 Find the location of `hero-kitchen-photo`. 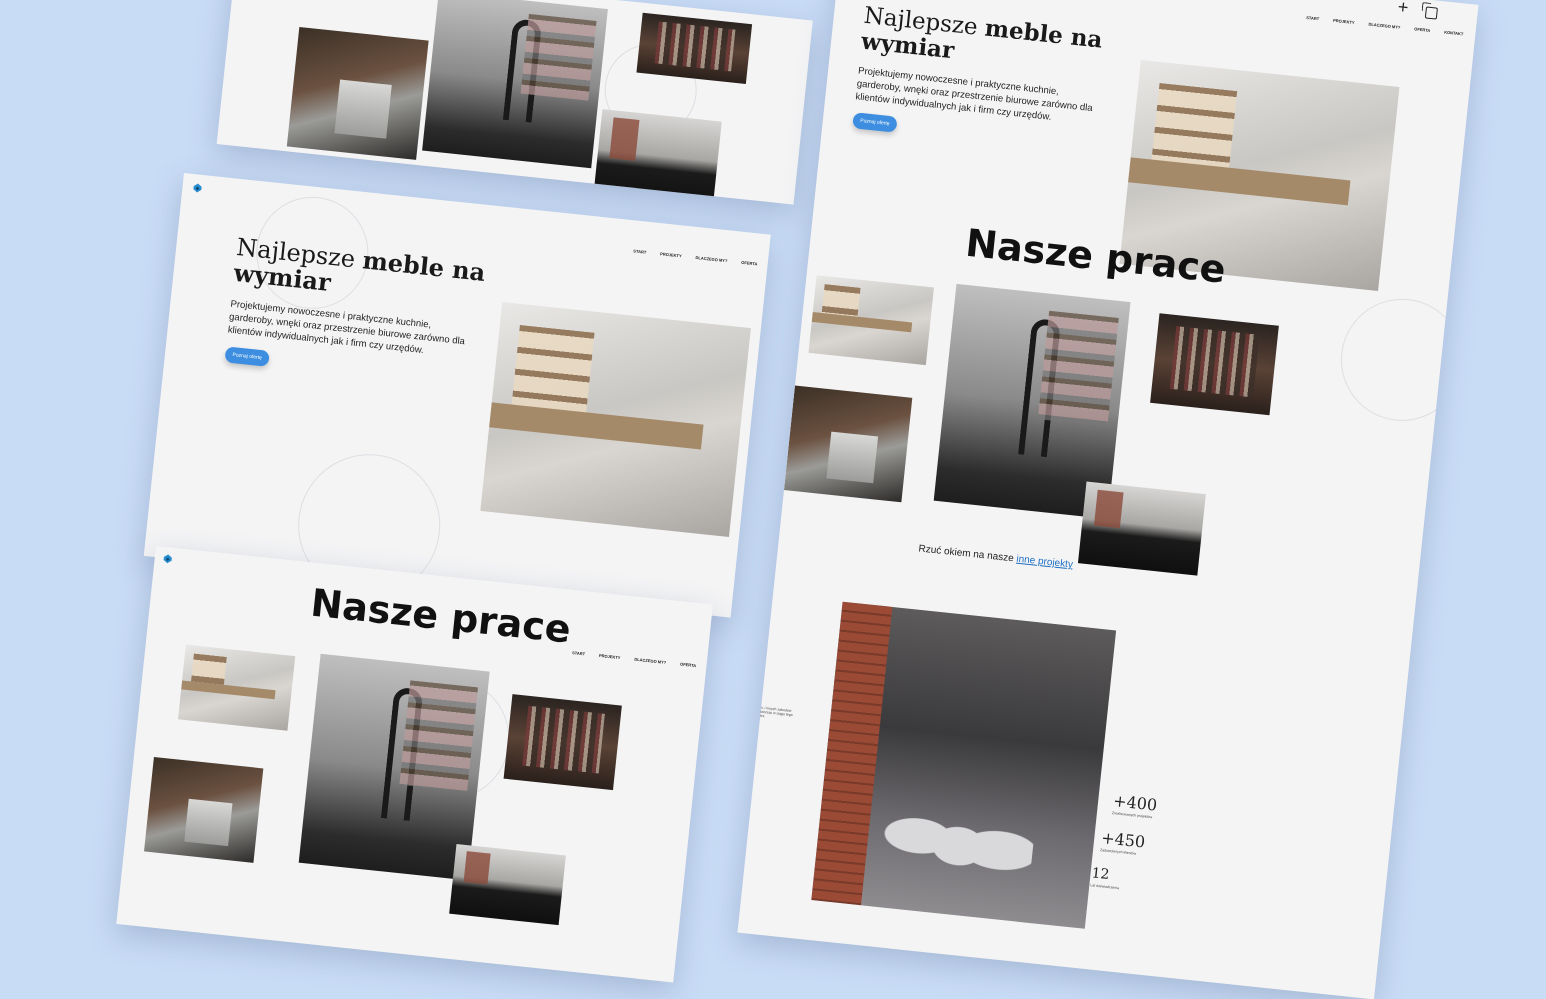

hero-kitchen-photo is located at coordinates (615, 419).